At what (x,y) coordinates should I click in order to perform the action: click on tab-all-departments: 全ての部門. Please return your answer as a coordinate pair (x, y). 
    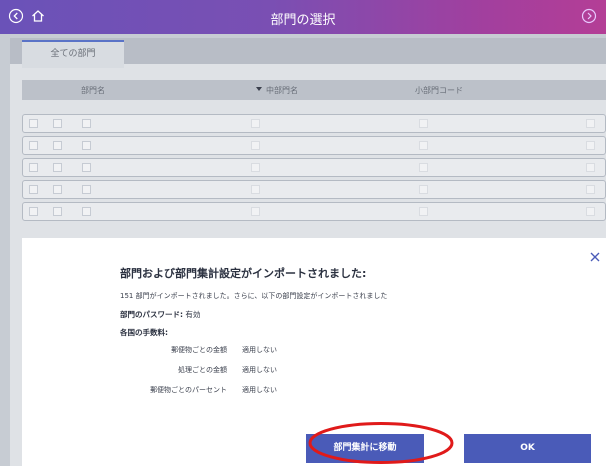
    Looking at the image, I should click on (73, 54).